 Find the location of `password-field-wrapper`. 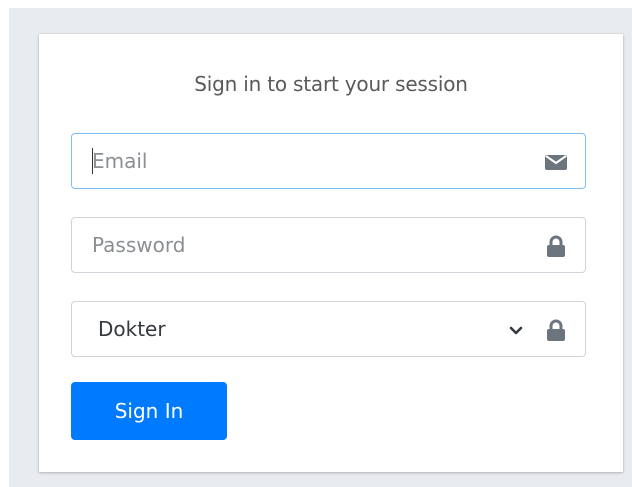

password-field-wrapper is located at coordinates (328, 245).